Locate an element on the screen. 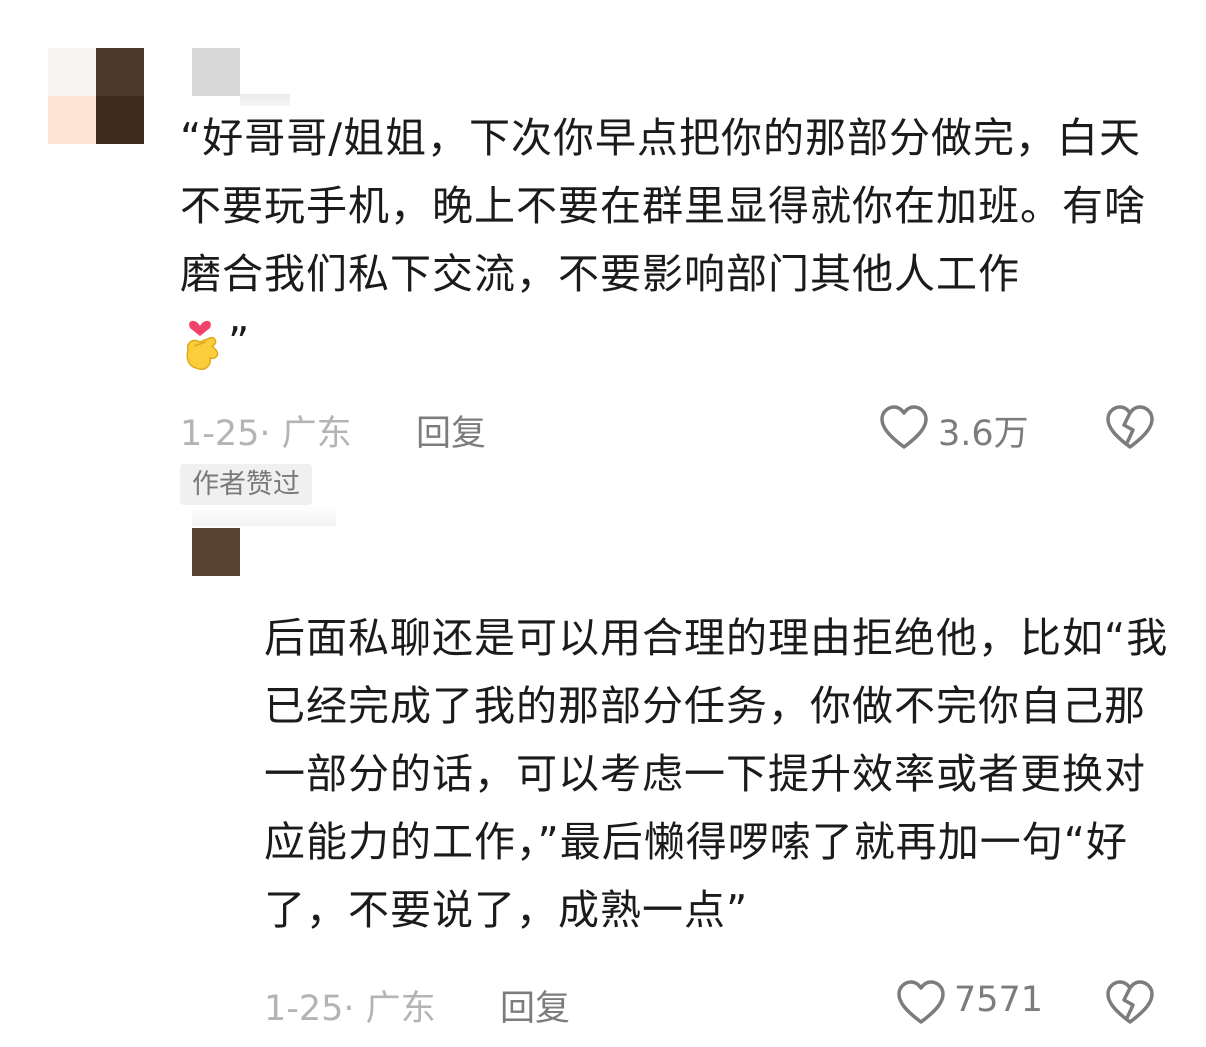 This screenshot has width=1206, height=1047. author-liked-badge: 作者赞过 is located at coordinates (246, 484).